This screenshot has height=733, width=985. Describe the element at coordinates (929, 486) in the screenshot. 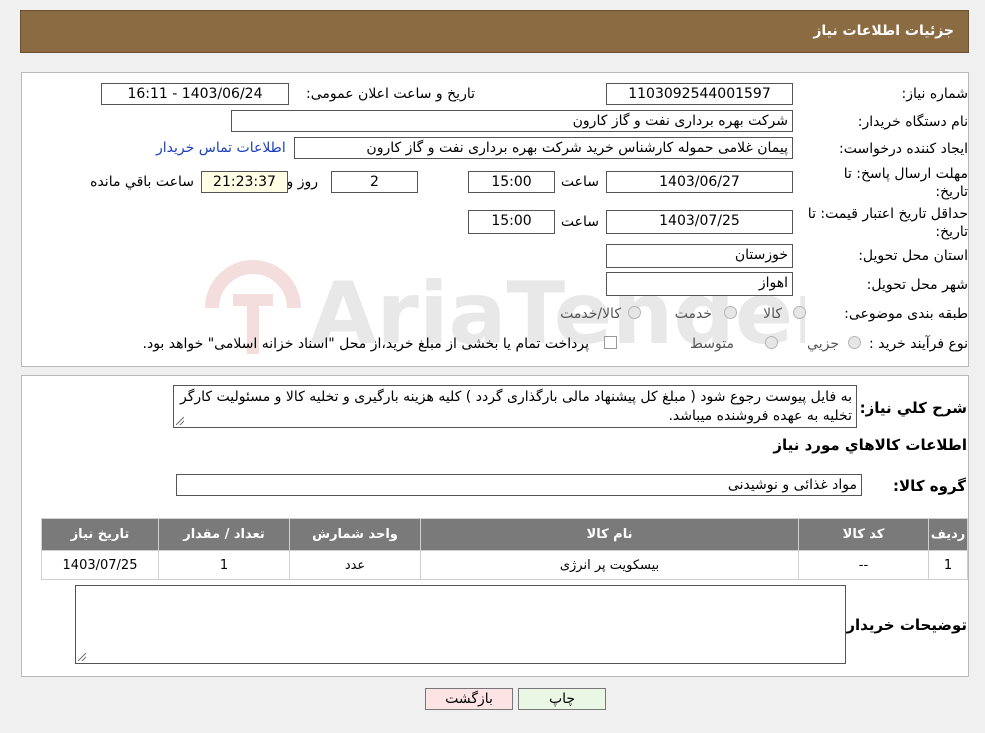

I see `goods-group-label: گروه کالا:` at that location.